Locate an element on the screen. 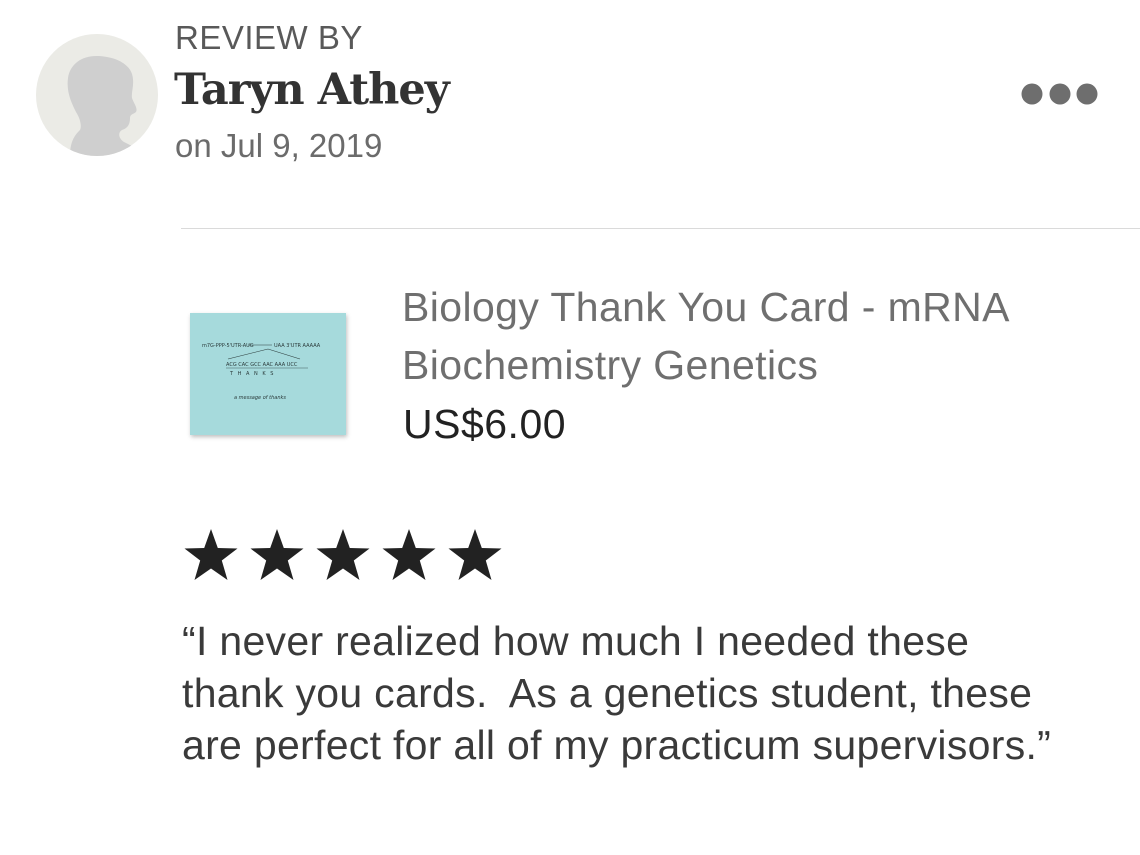 This screenshot has height=855, width=1140. divider is located at coordinates (660, 228).